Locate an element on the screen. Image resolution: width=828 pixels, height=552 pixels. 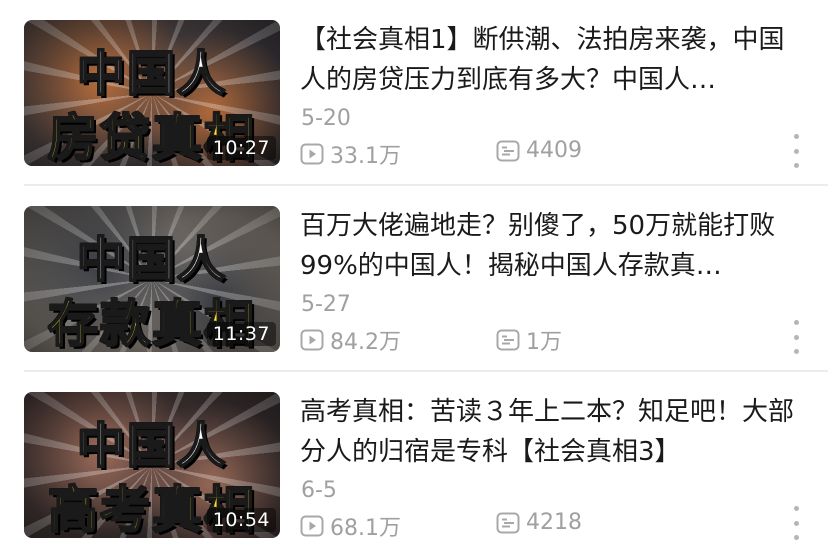
danmaku-count-value: 4218 is located at coordinates (554, 522).